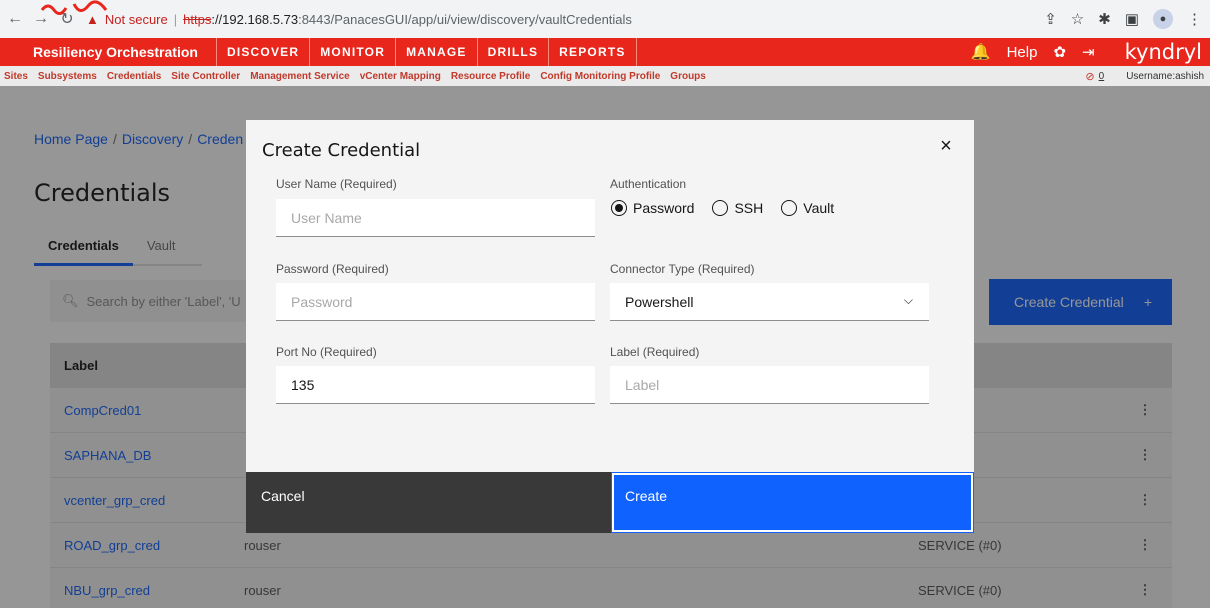 This screenshot has height=608, width=1210. What do you see at coordinates (819, 208) in the screenshot?
I see `auth-option-label: Vault` at bounding box center [819, 208].